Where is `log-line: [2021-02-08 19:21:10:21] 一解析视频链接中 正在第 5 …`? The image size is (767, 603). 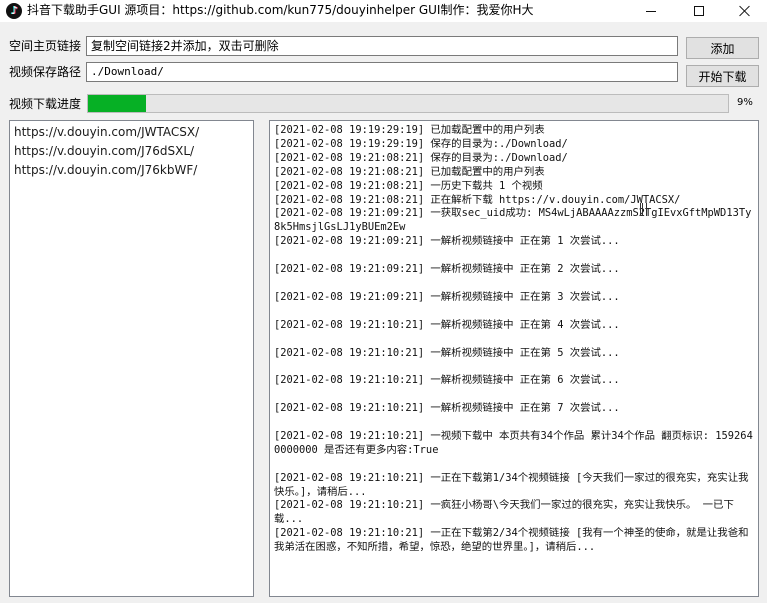
log-line: [2021-02-08 19:21:10:21] 一解析视频链接中 正在第 5 … is located at coordinates (447, 352).